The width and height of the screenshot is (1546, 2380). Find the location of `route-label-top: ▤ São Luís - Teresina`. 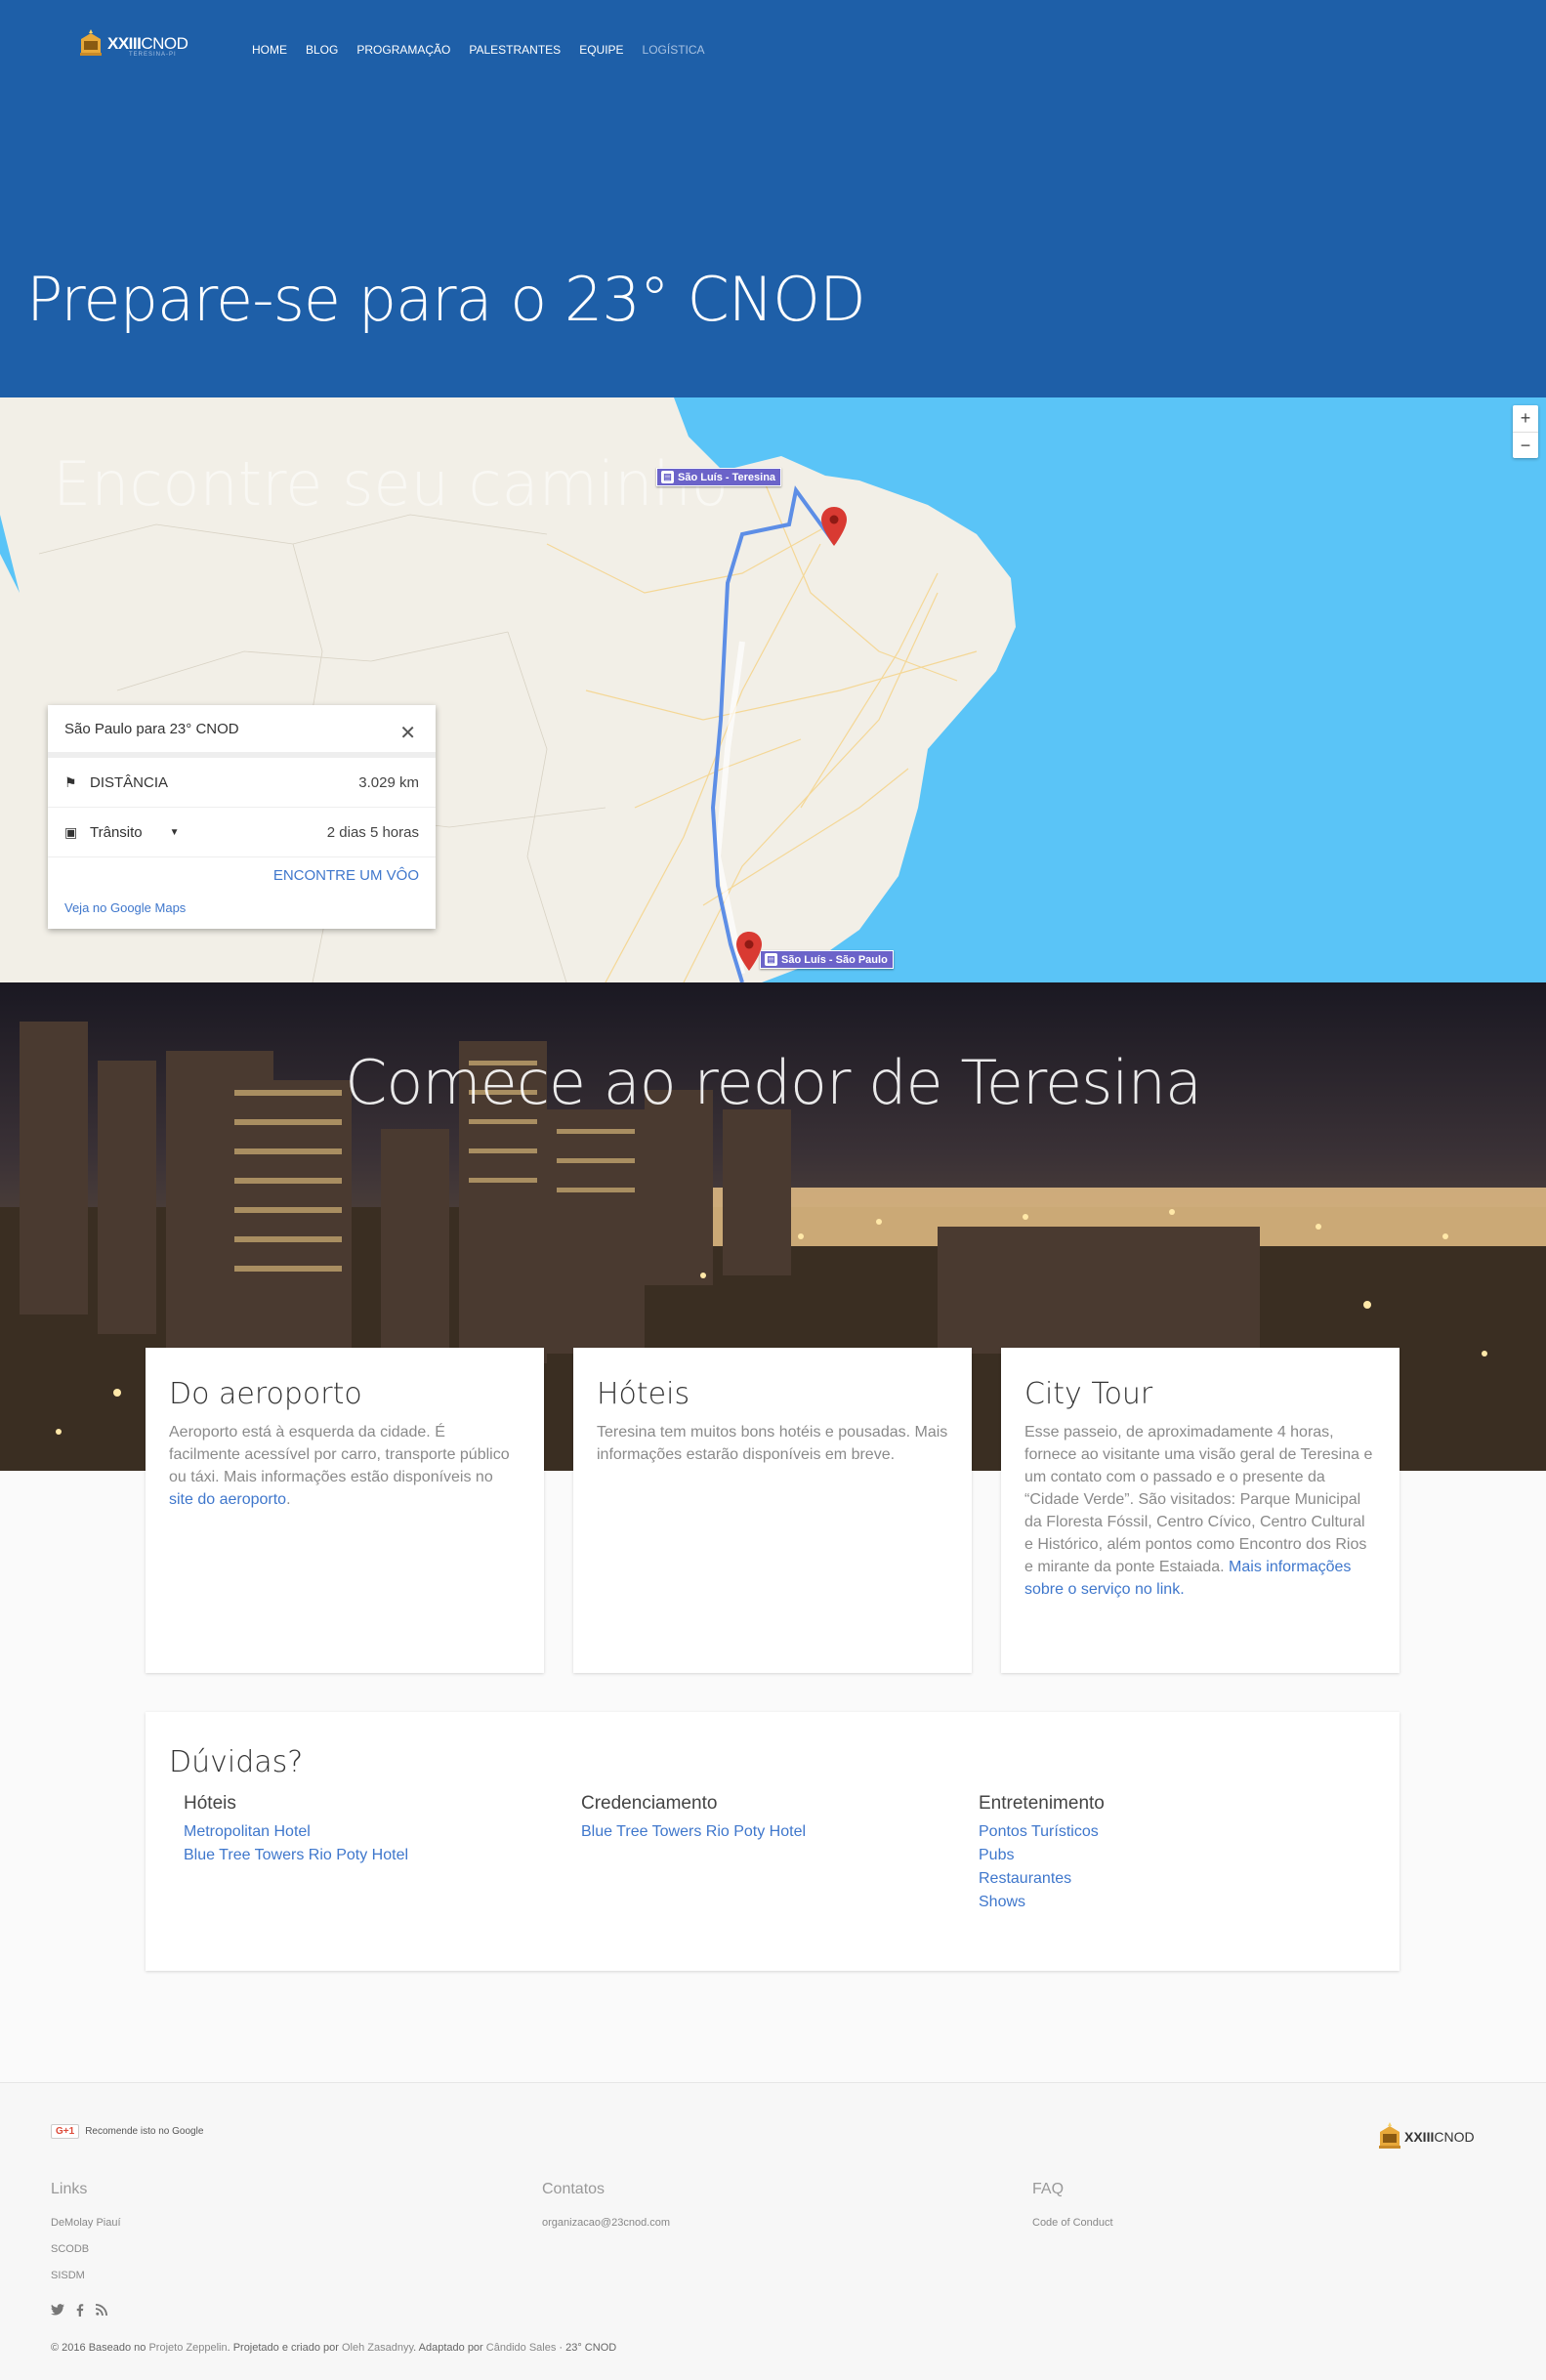

route-label-top: ▤ São Luís - Teresina is located at coordinates (719, 477).